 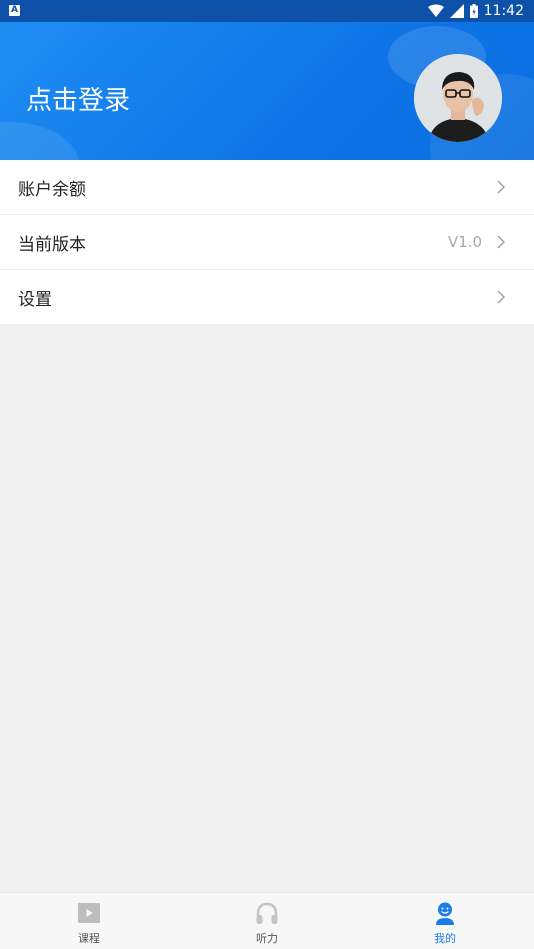 I want to click on status-bar: A 11:42, so click(x=267, y=11).